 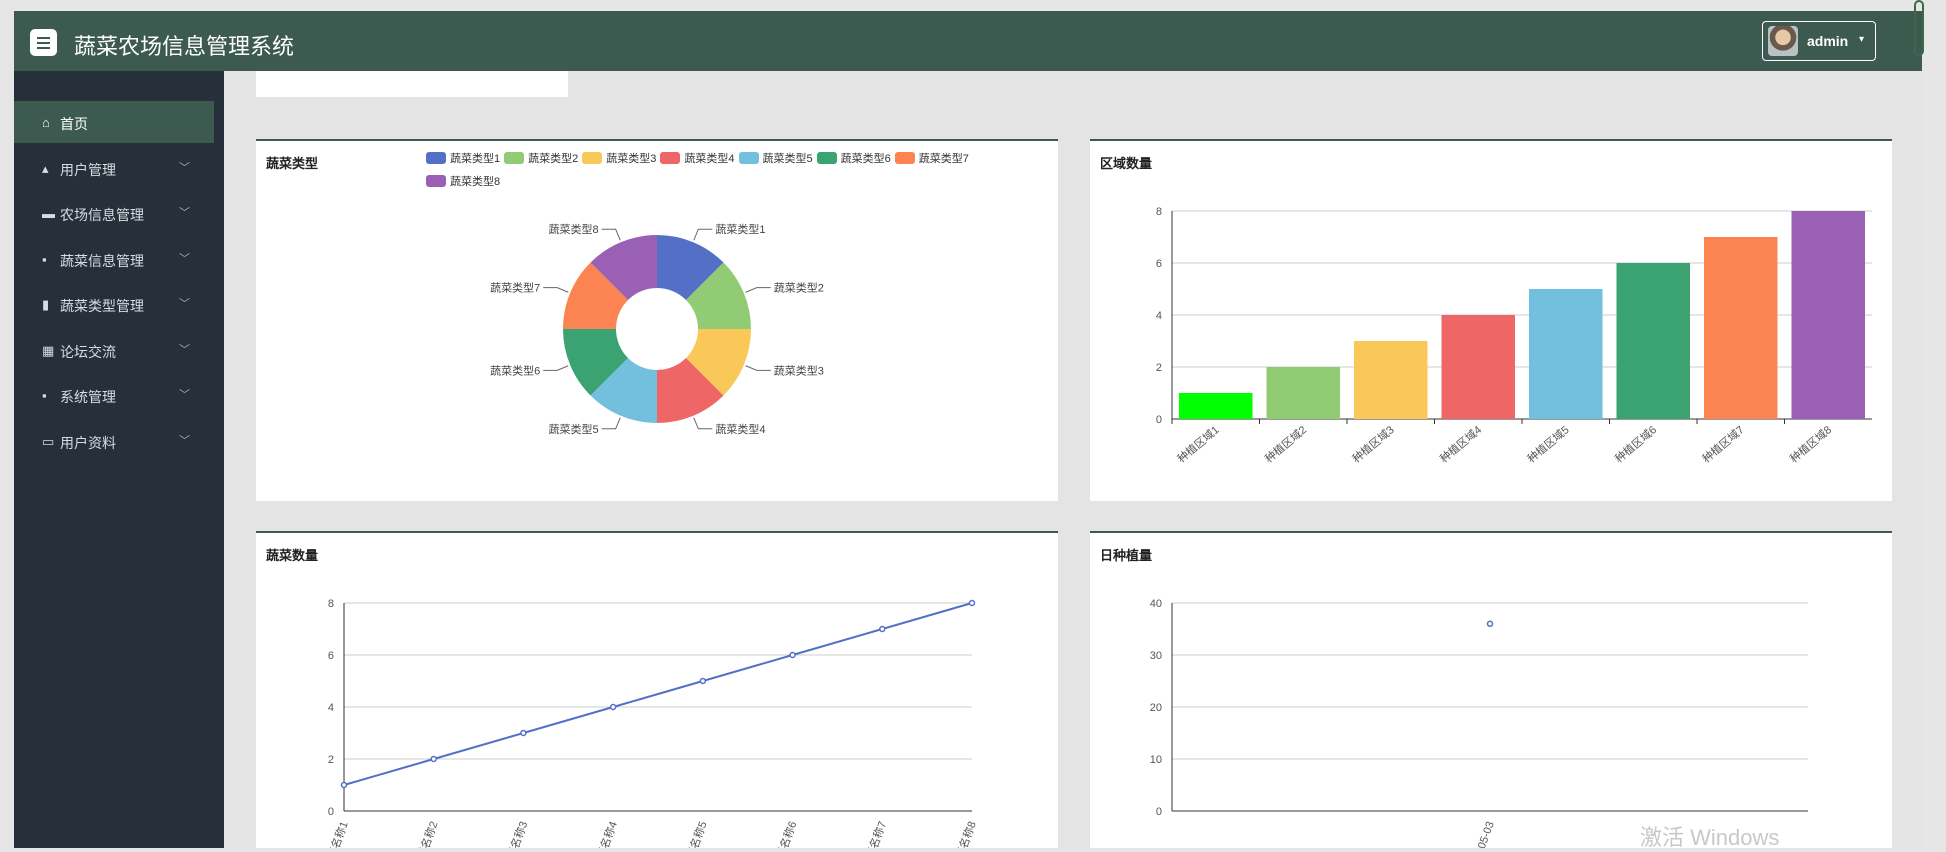 What do you see at coordinates (1722, 444) in the screenshot?
I see `x-tick-label: 种植区域7` at bounding box center [1722, 444].